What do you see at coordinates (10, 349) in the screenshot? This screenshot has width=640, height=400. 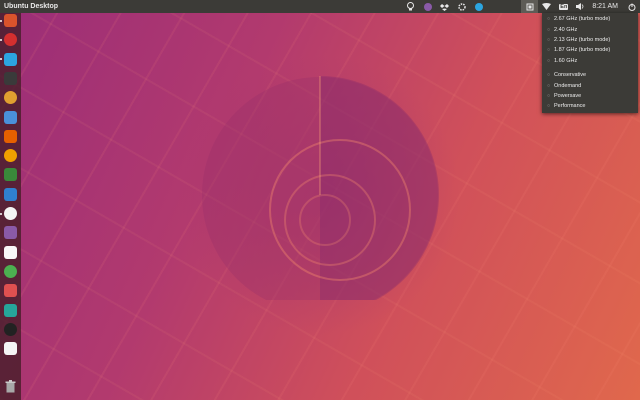 I see `pie-app-icon` at bounding box center [10, 349].